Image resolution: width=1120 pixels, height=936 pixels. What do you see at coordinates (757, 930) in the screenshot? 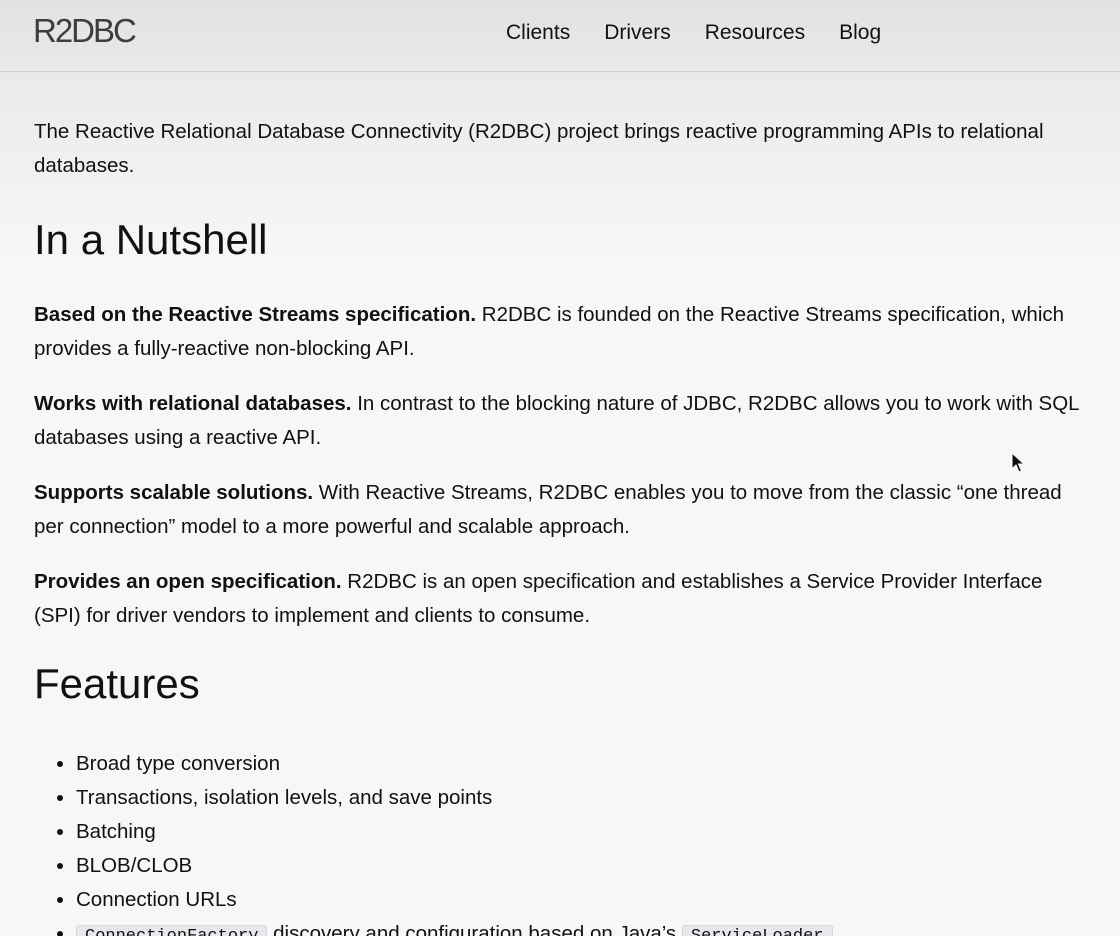
I see `code-serviceloader: ServiceLoader` at bounding box center [757, 930].